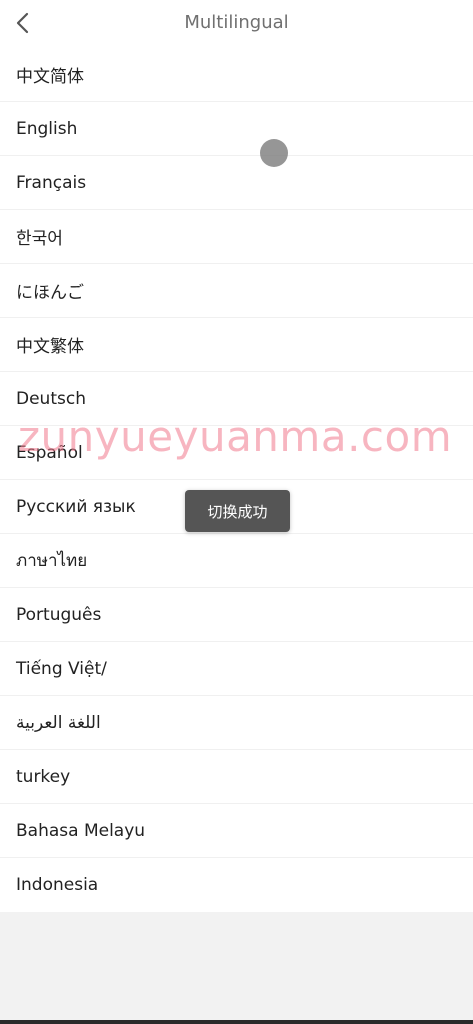  I want to click on language-item-ko: 한국어, so click(236, 237).